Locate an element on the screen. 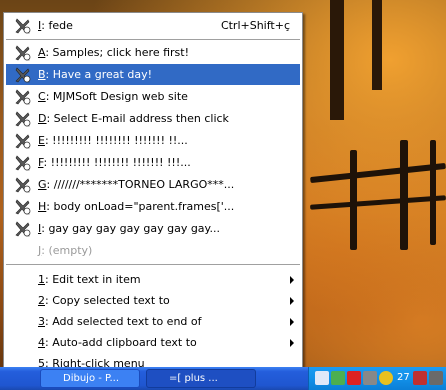 This screenshot has height=390, width=446. clip-item-label: J: (empty) is located at coordinates (65, 250).